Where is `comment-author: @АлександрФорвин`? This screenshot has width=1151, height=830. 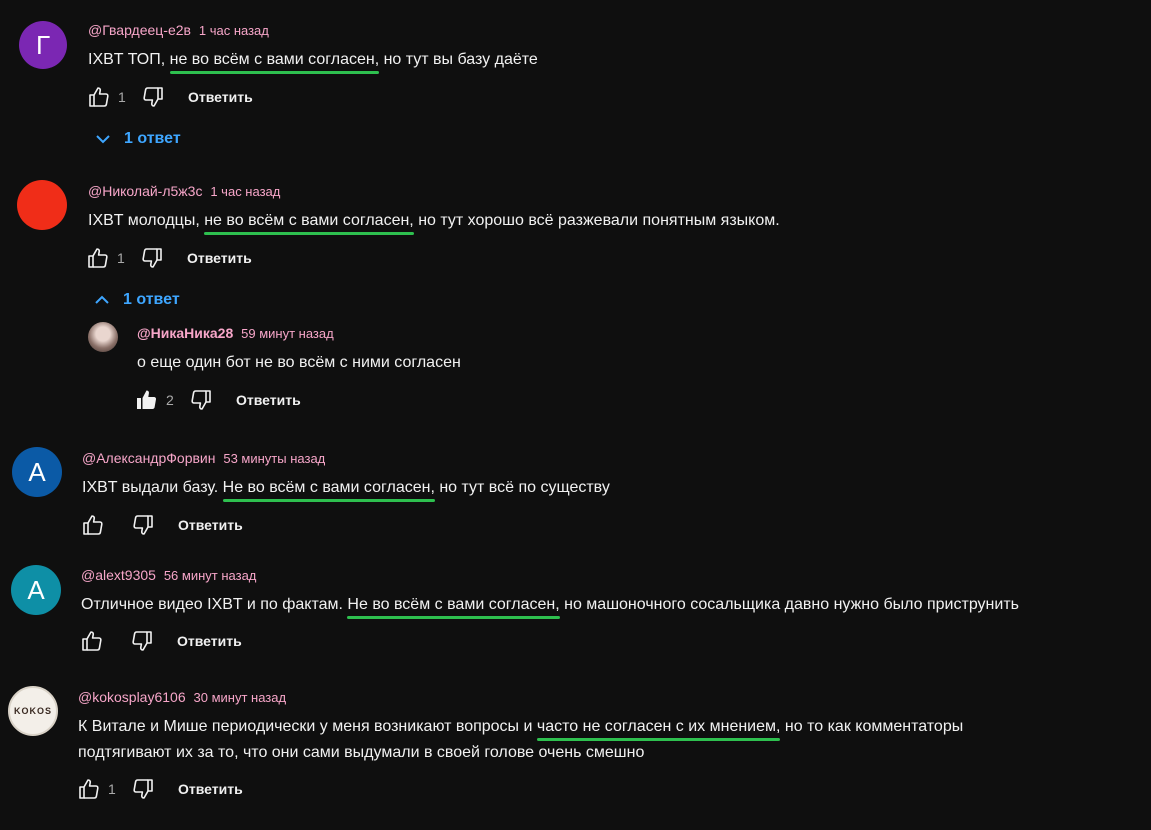 comment-author: @АлександрФорвин is located at coordinates (148, 458).